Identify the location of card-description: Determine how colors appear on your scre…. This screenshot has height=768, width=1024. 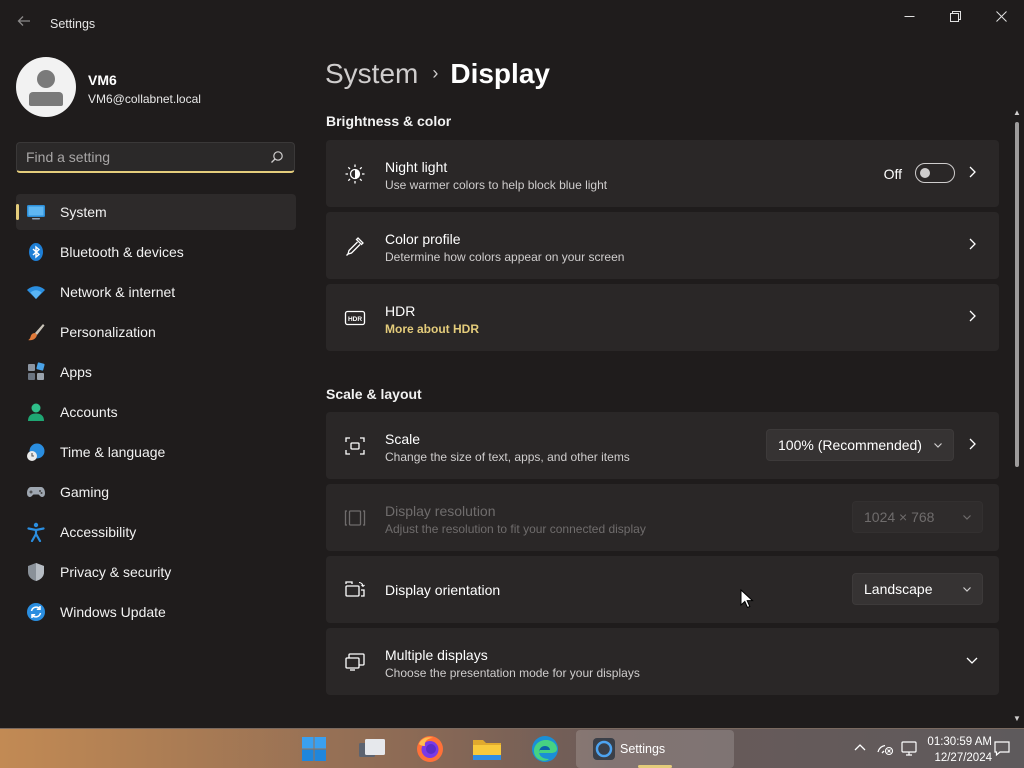
(505, 257).